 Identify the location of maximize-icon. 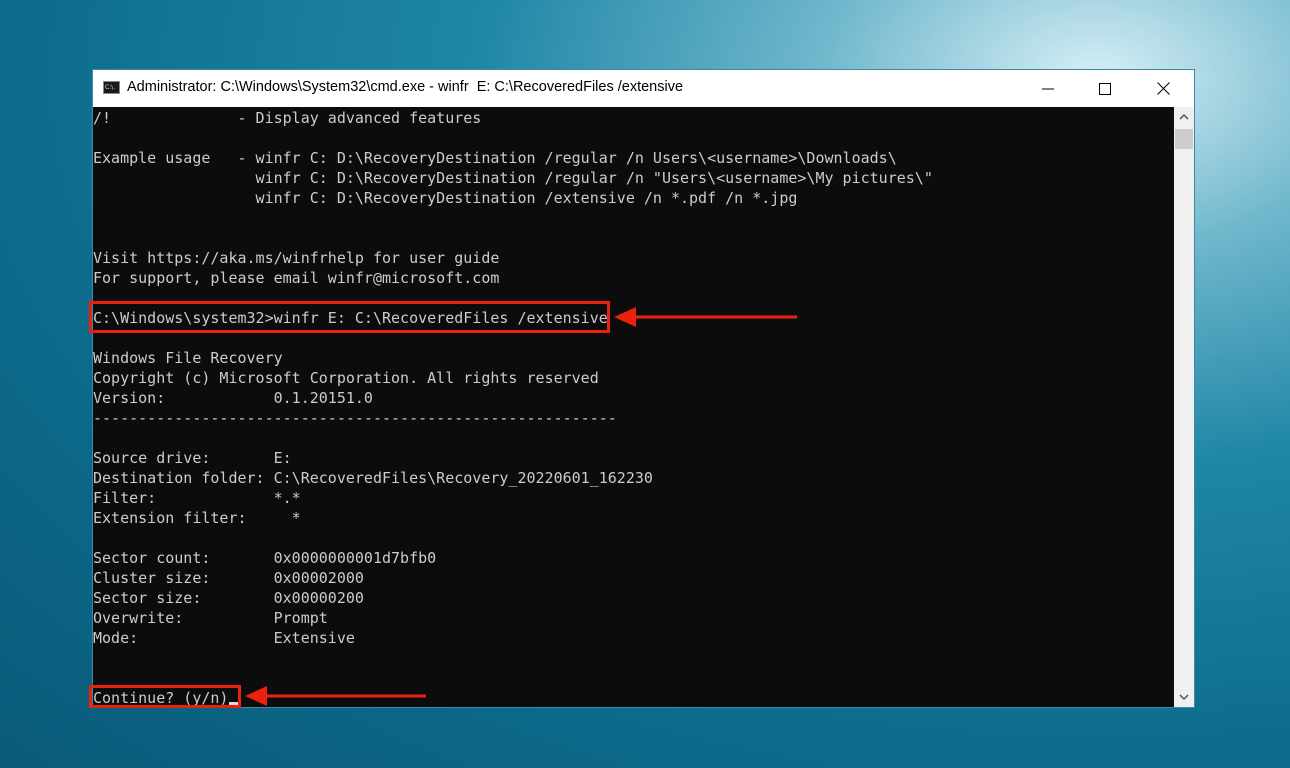
(1105, 88).